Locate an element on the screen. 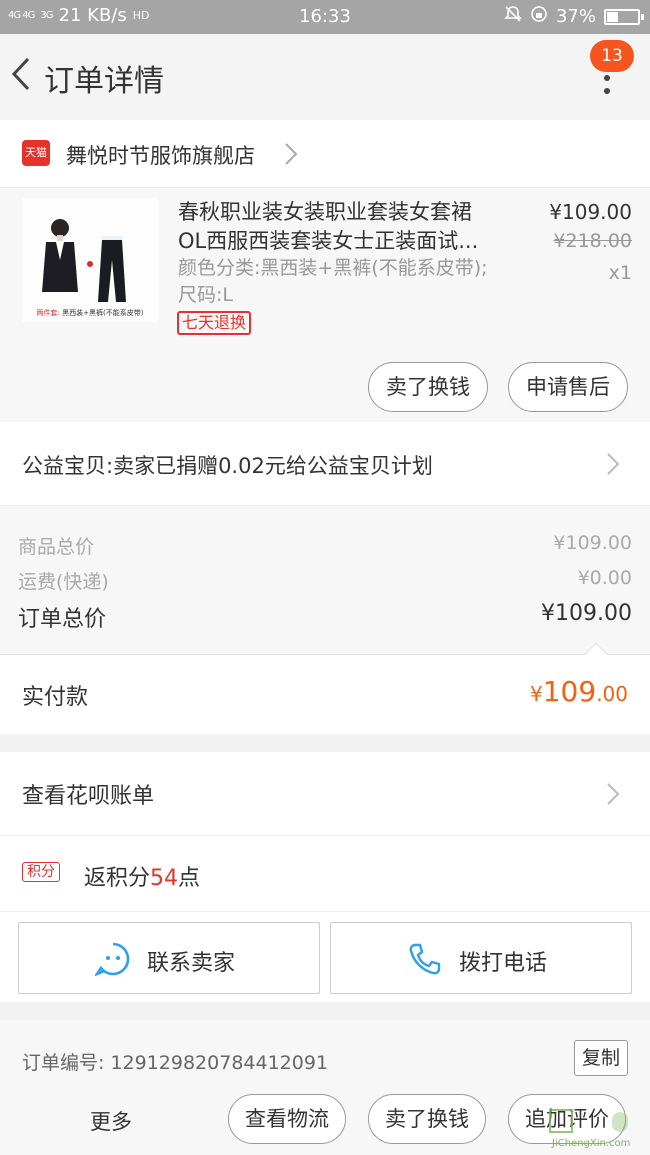  paid-decimal: .00 is located at coordinates (612, 694).